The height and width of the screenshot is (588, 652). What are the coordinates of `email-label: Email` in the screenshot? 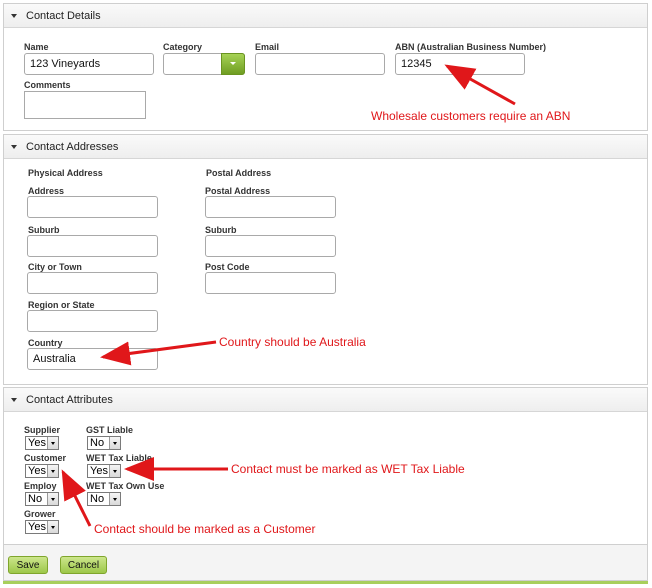 It's located at (267, 47).